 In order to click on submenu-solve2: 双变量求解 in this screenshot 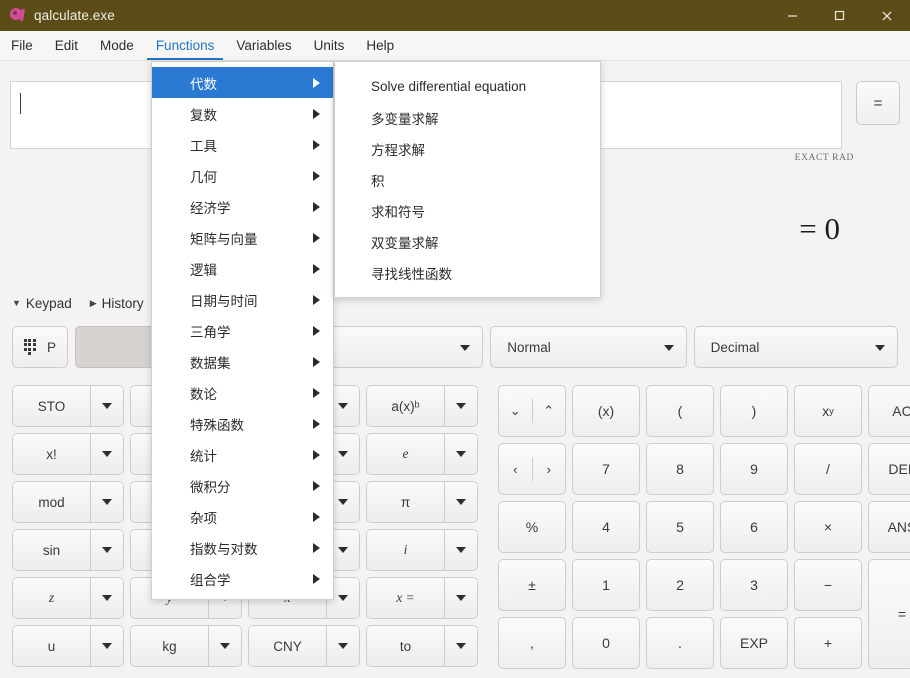, I will do `click(467, 241)`.